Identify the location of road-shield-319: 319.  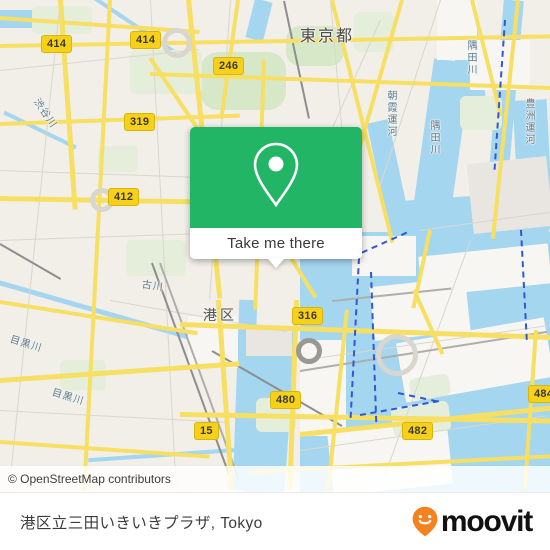
(140, 122).